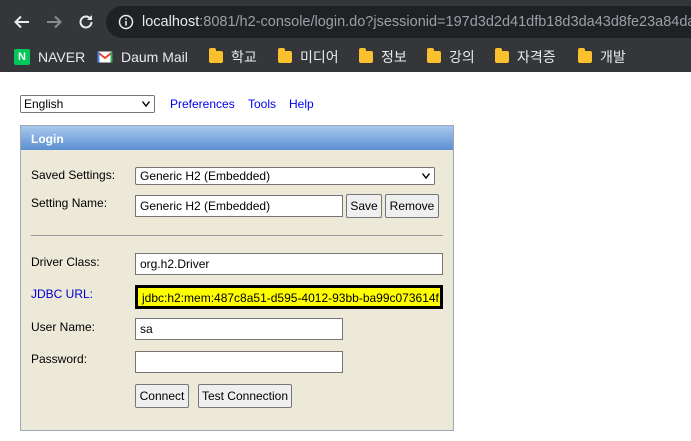 The image size is (691, 441). What do you see at coordinates (319, 58) in the screenshot?
I see `bookmark-label: 미디어` at bounding box center [319, 58].